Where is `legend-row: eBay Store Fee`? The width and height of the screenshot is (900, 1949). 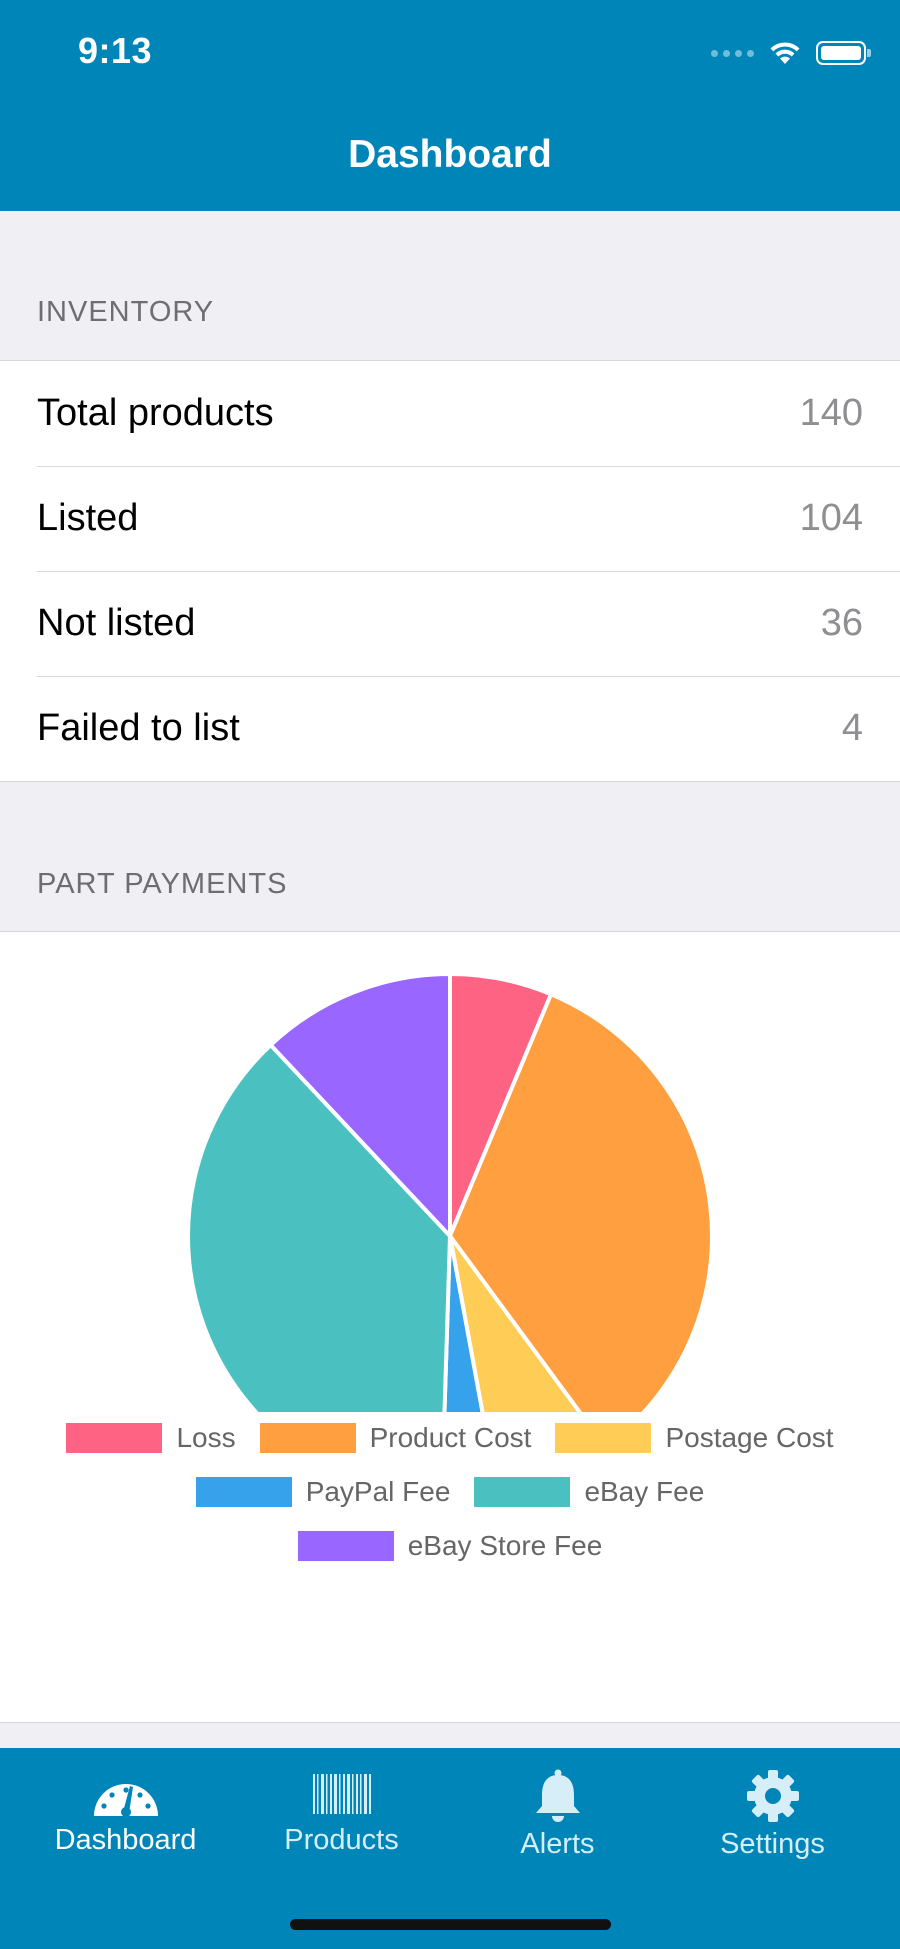
legend-row: eBay Store Fee is located at coordinates (450, 1546).